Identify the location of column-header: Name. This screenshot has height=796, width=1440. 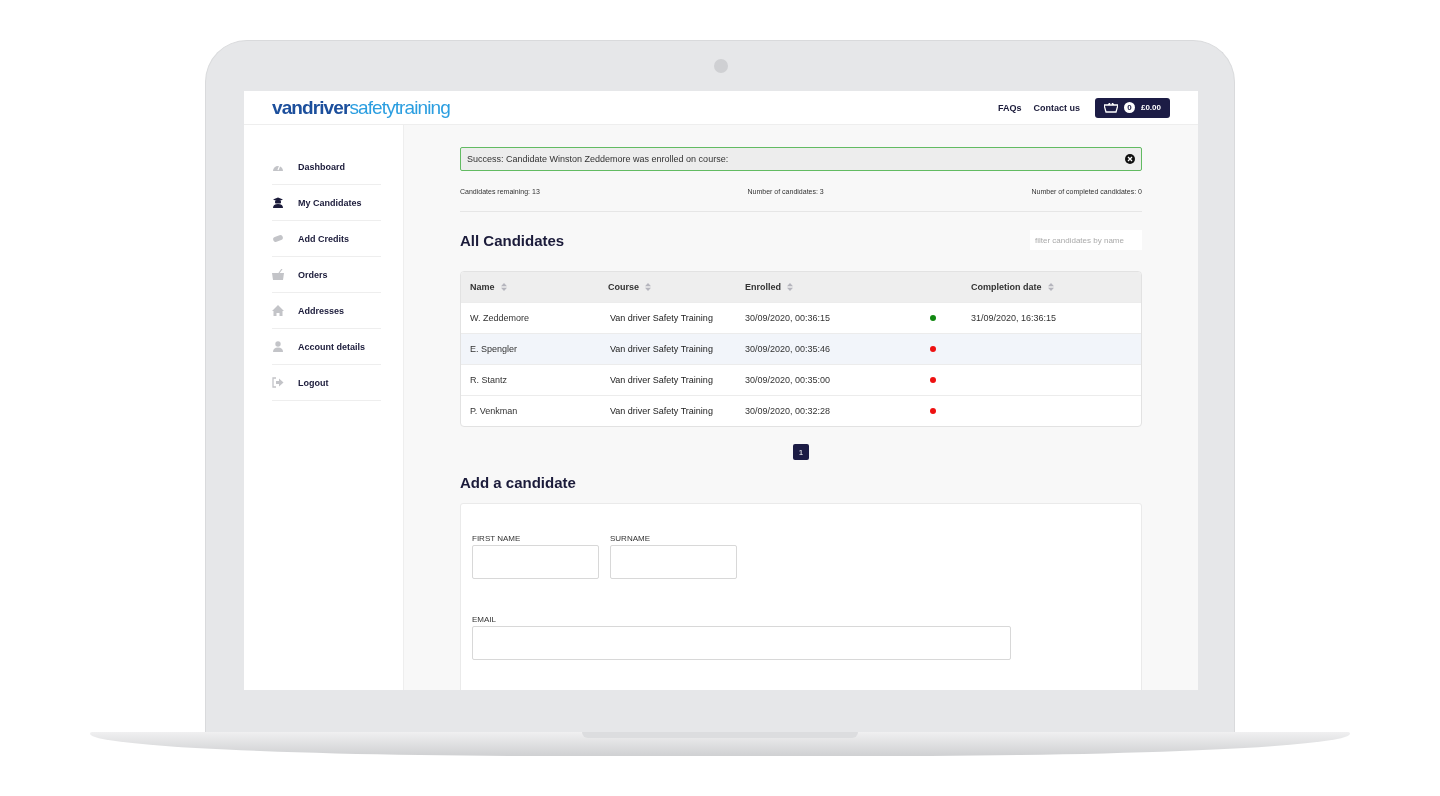
(539, 287).